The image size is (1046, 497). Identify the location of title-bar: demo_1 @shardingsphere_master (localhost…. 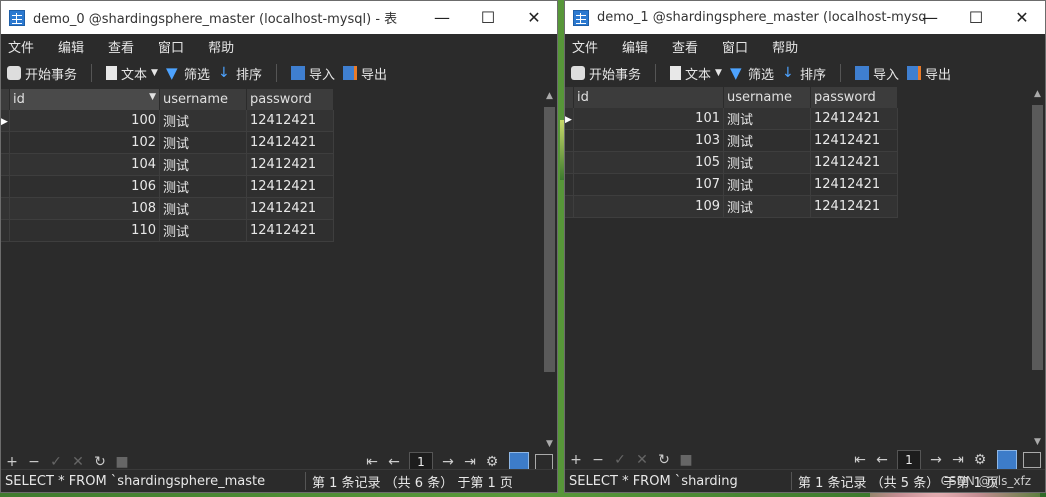
(805, 17).